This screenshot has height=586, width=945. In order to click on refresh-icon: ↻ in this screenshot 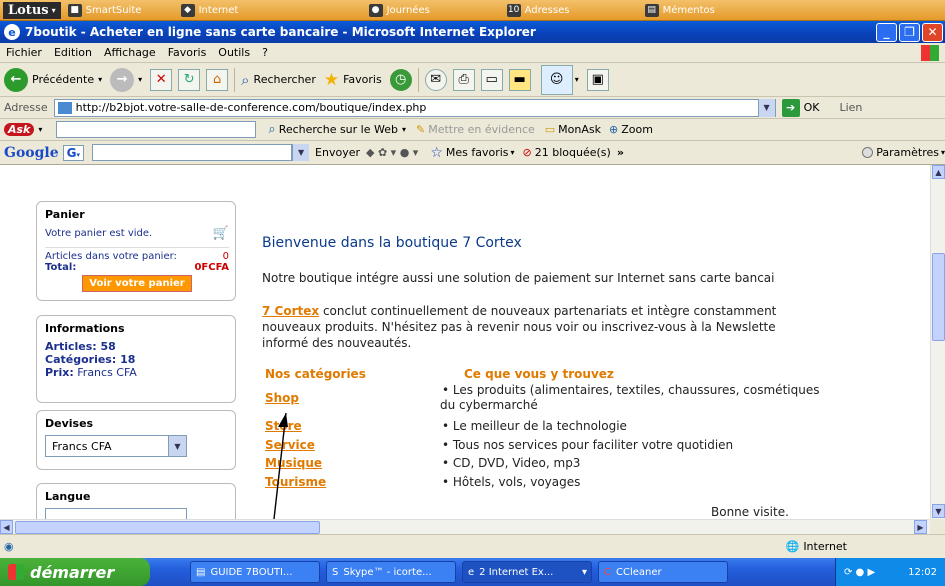, I will do `click(189, 79)`.